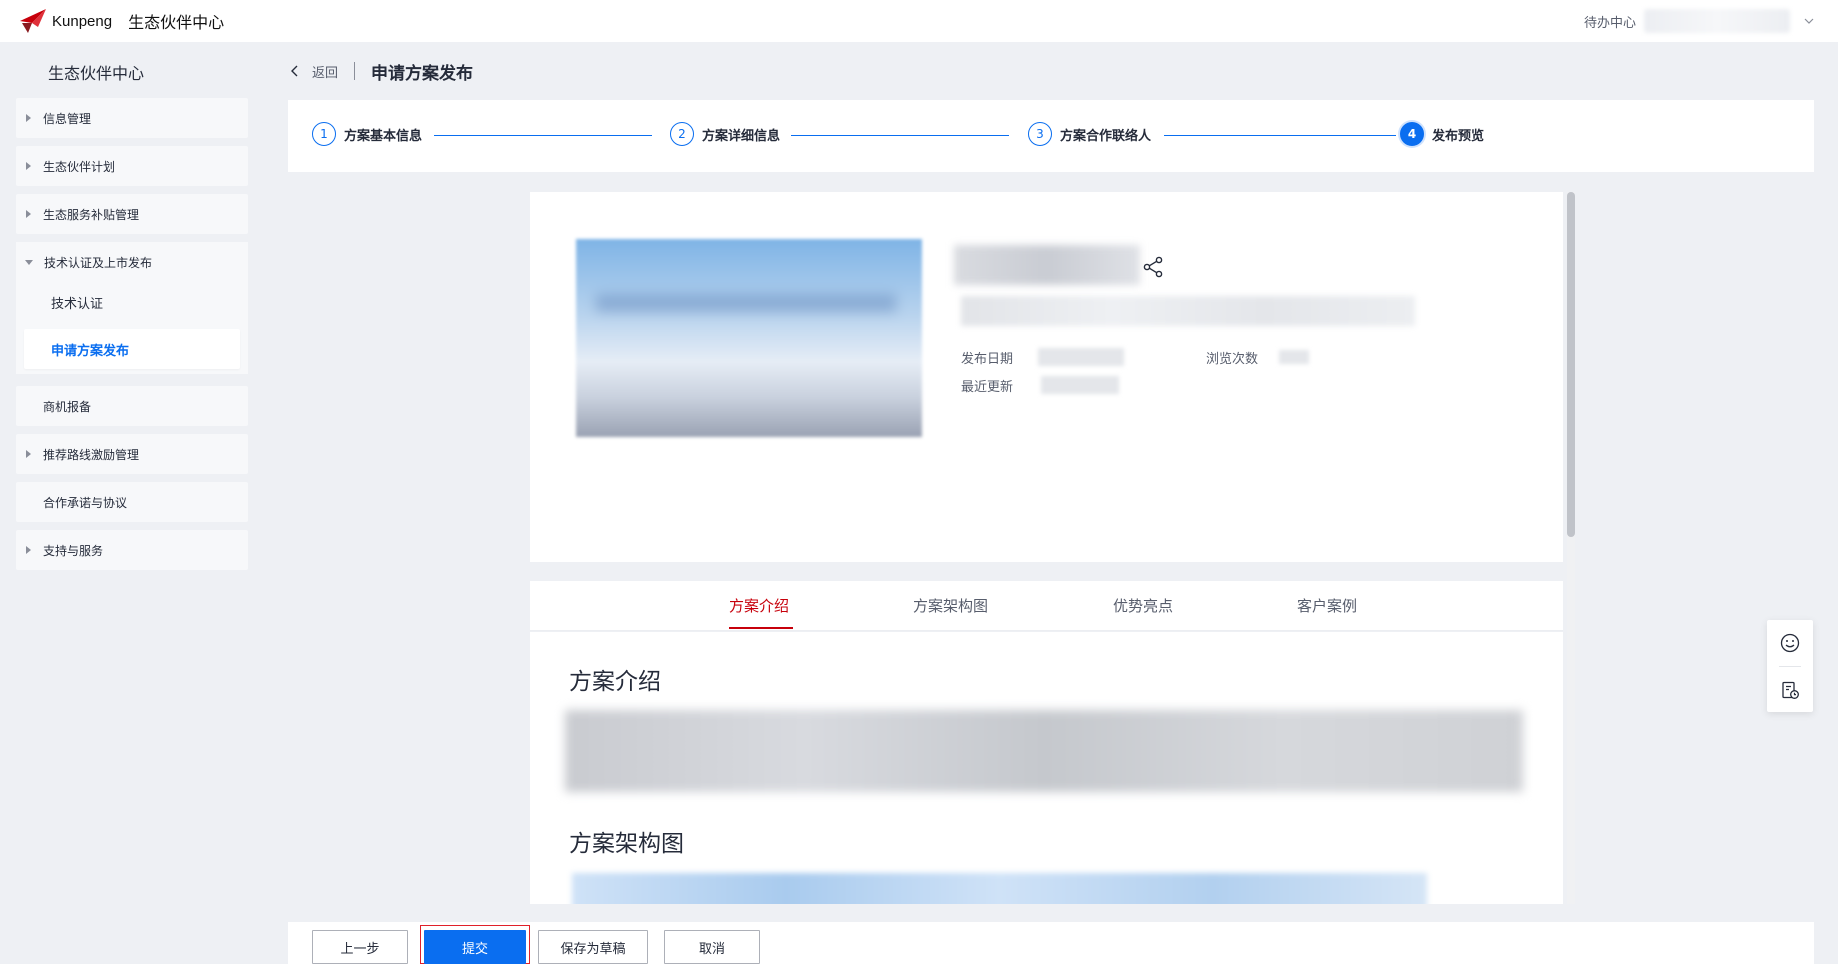 The width and height of the screenshot is (1838, 964). I want to click on sidebar-item-label: 生态服务补贴管理, so click(91, 214).